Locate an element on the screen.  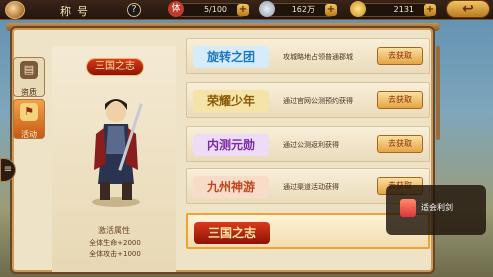
top-bar: 称号 ? 5/100 体 + 162万 + 2131 + ↩ is located at coordinates (246, 10).